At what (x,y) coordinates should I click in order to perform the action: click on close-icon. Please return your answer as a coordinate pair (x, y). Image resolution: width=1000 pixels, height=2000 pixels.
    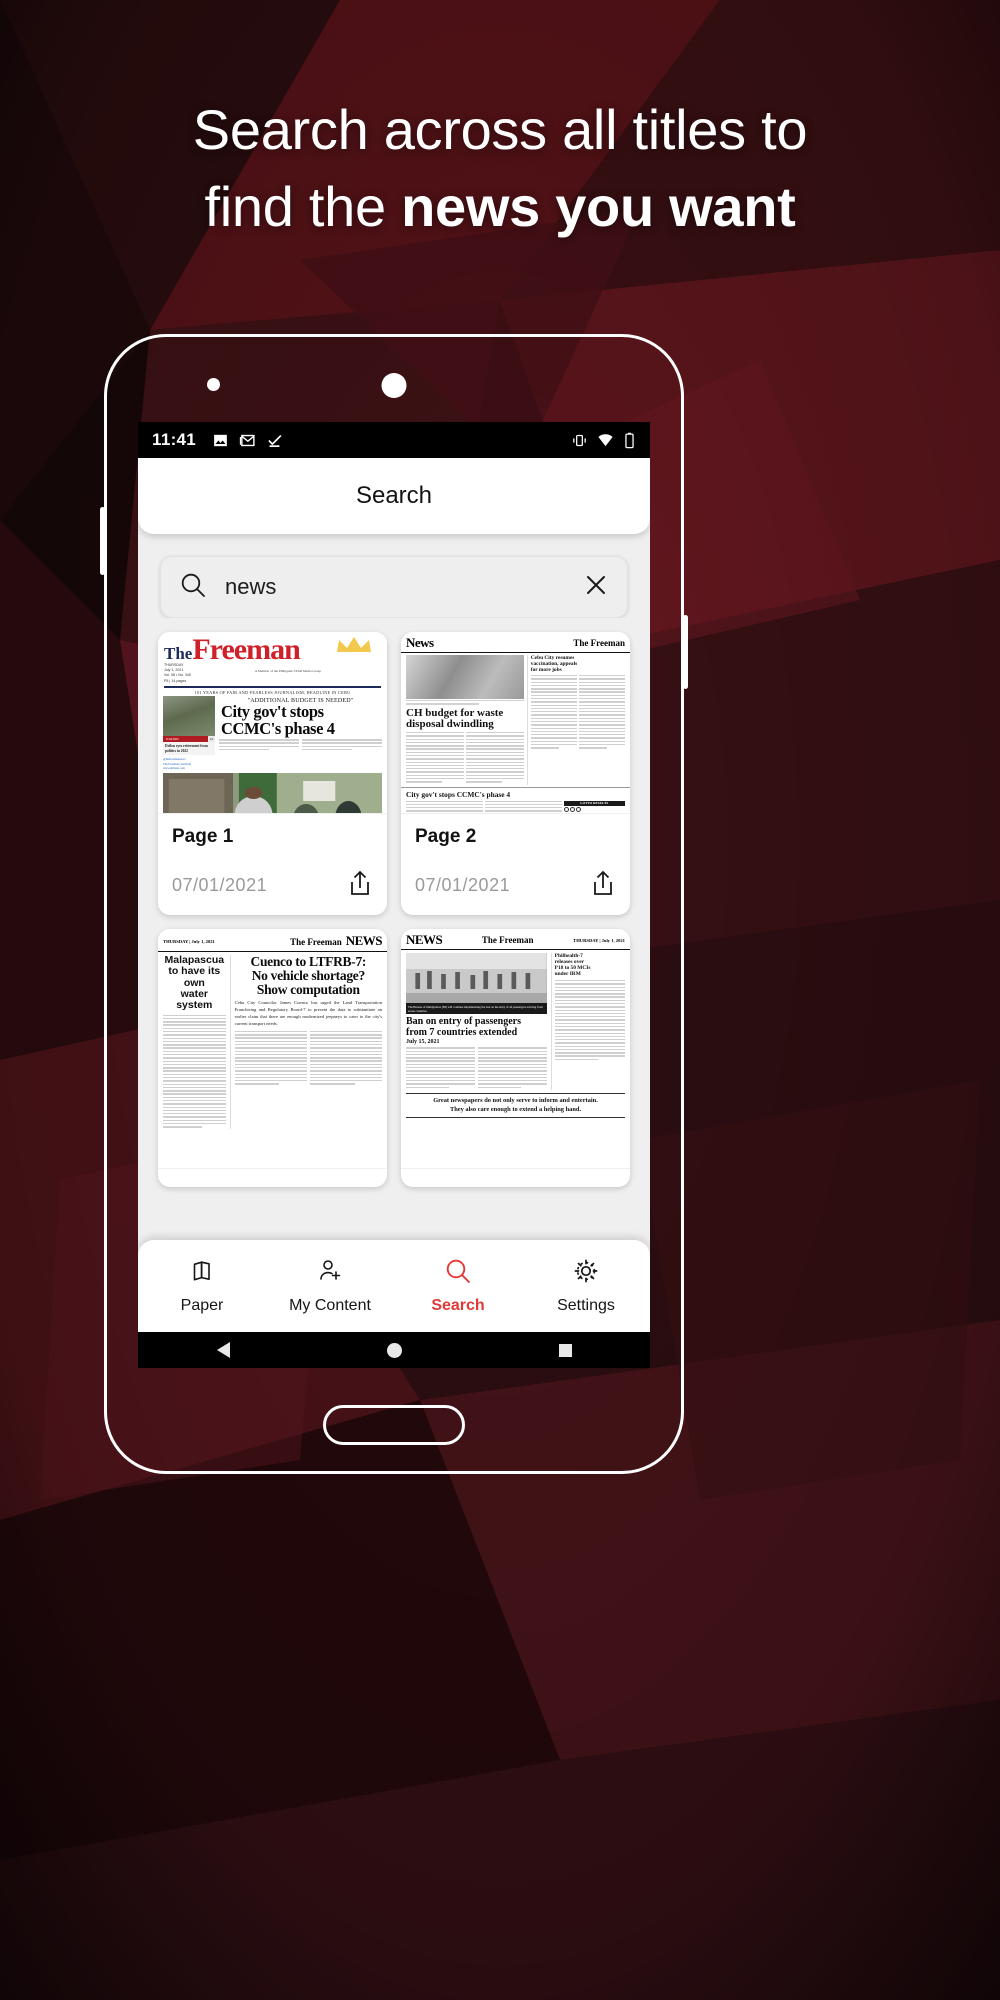
    Looking at the image, I should click on (596, 587).